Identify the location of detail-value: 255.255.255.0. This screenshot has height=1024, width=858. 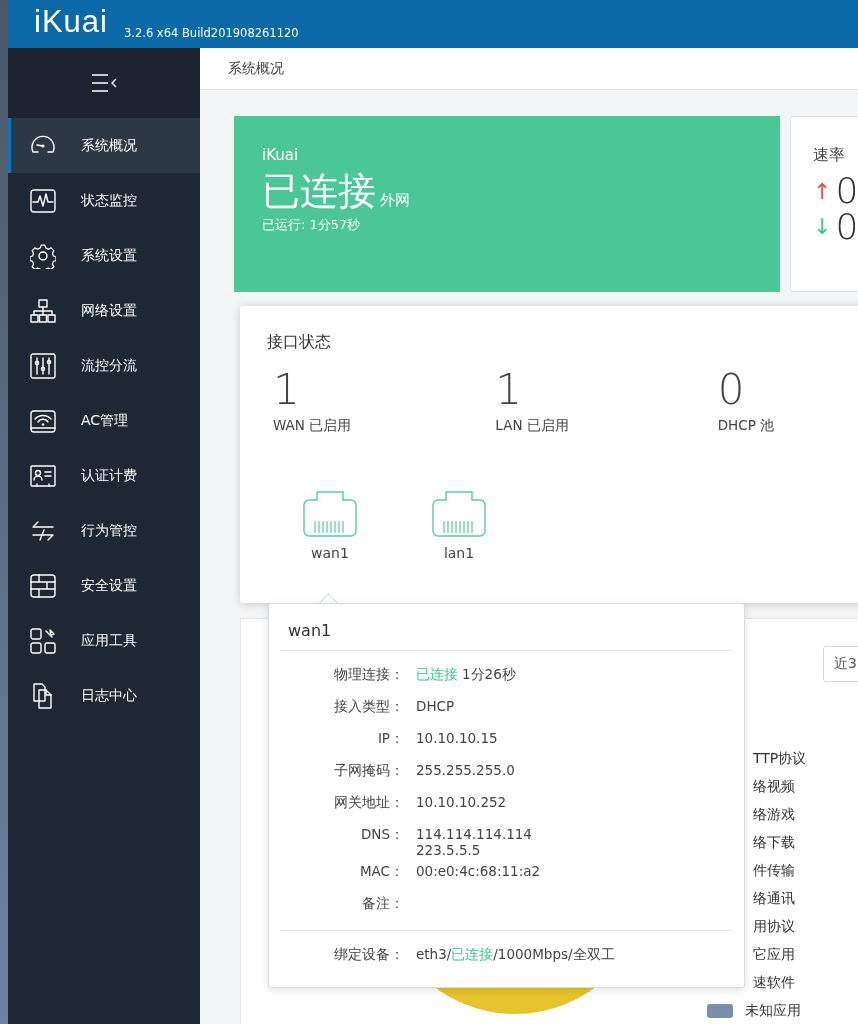
(465, 769).